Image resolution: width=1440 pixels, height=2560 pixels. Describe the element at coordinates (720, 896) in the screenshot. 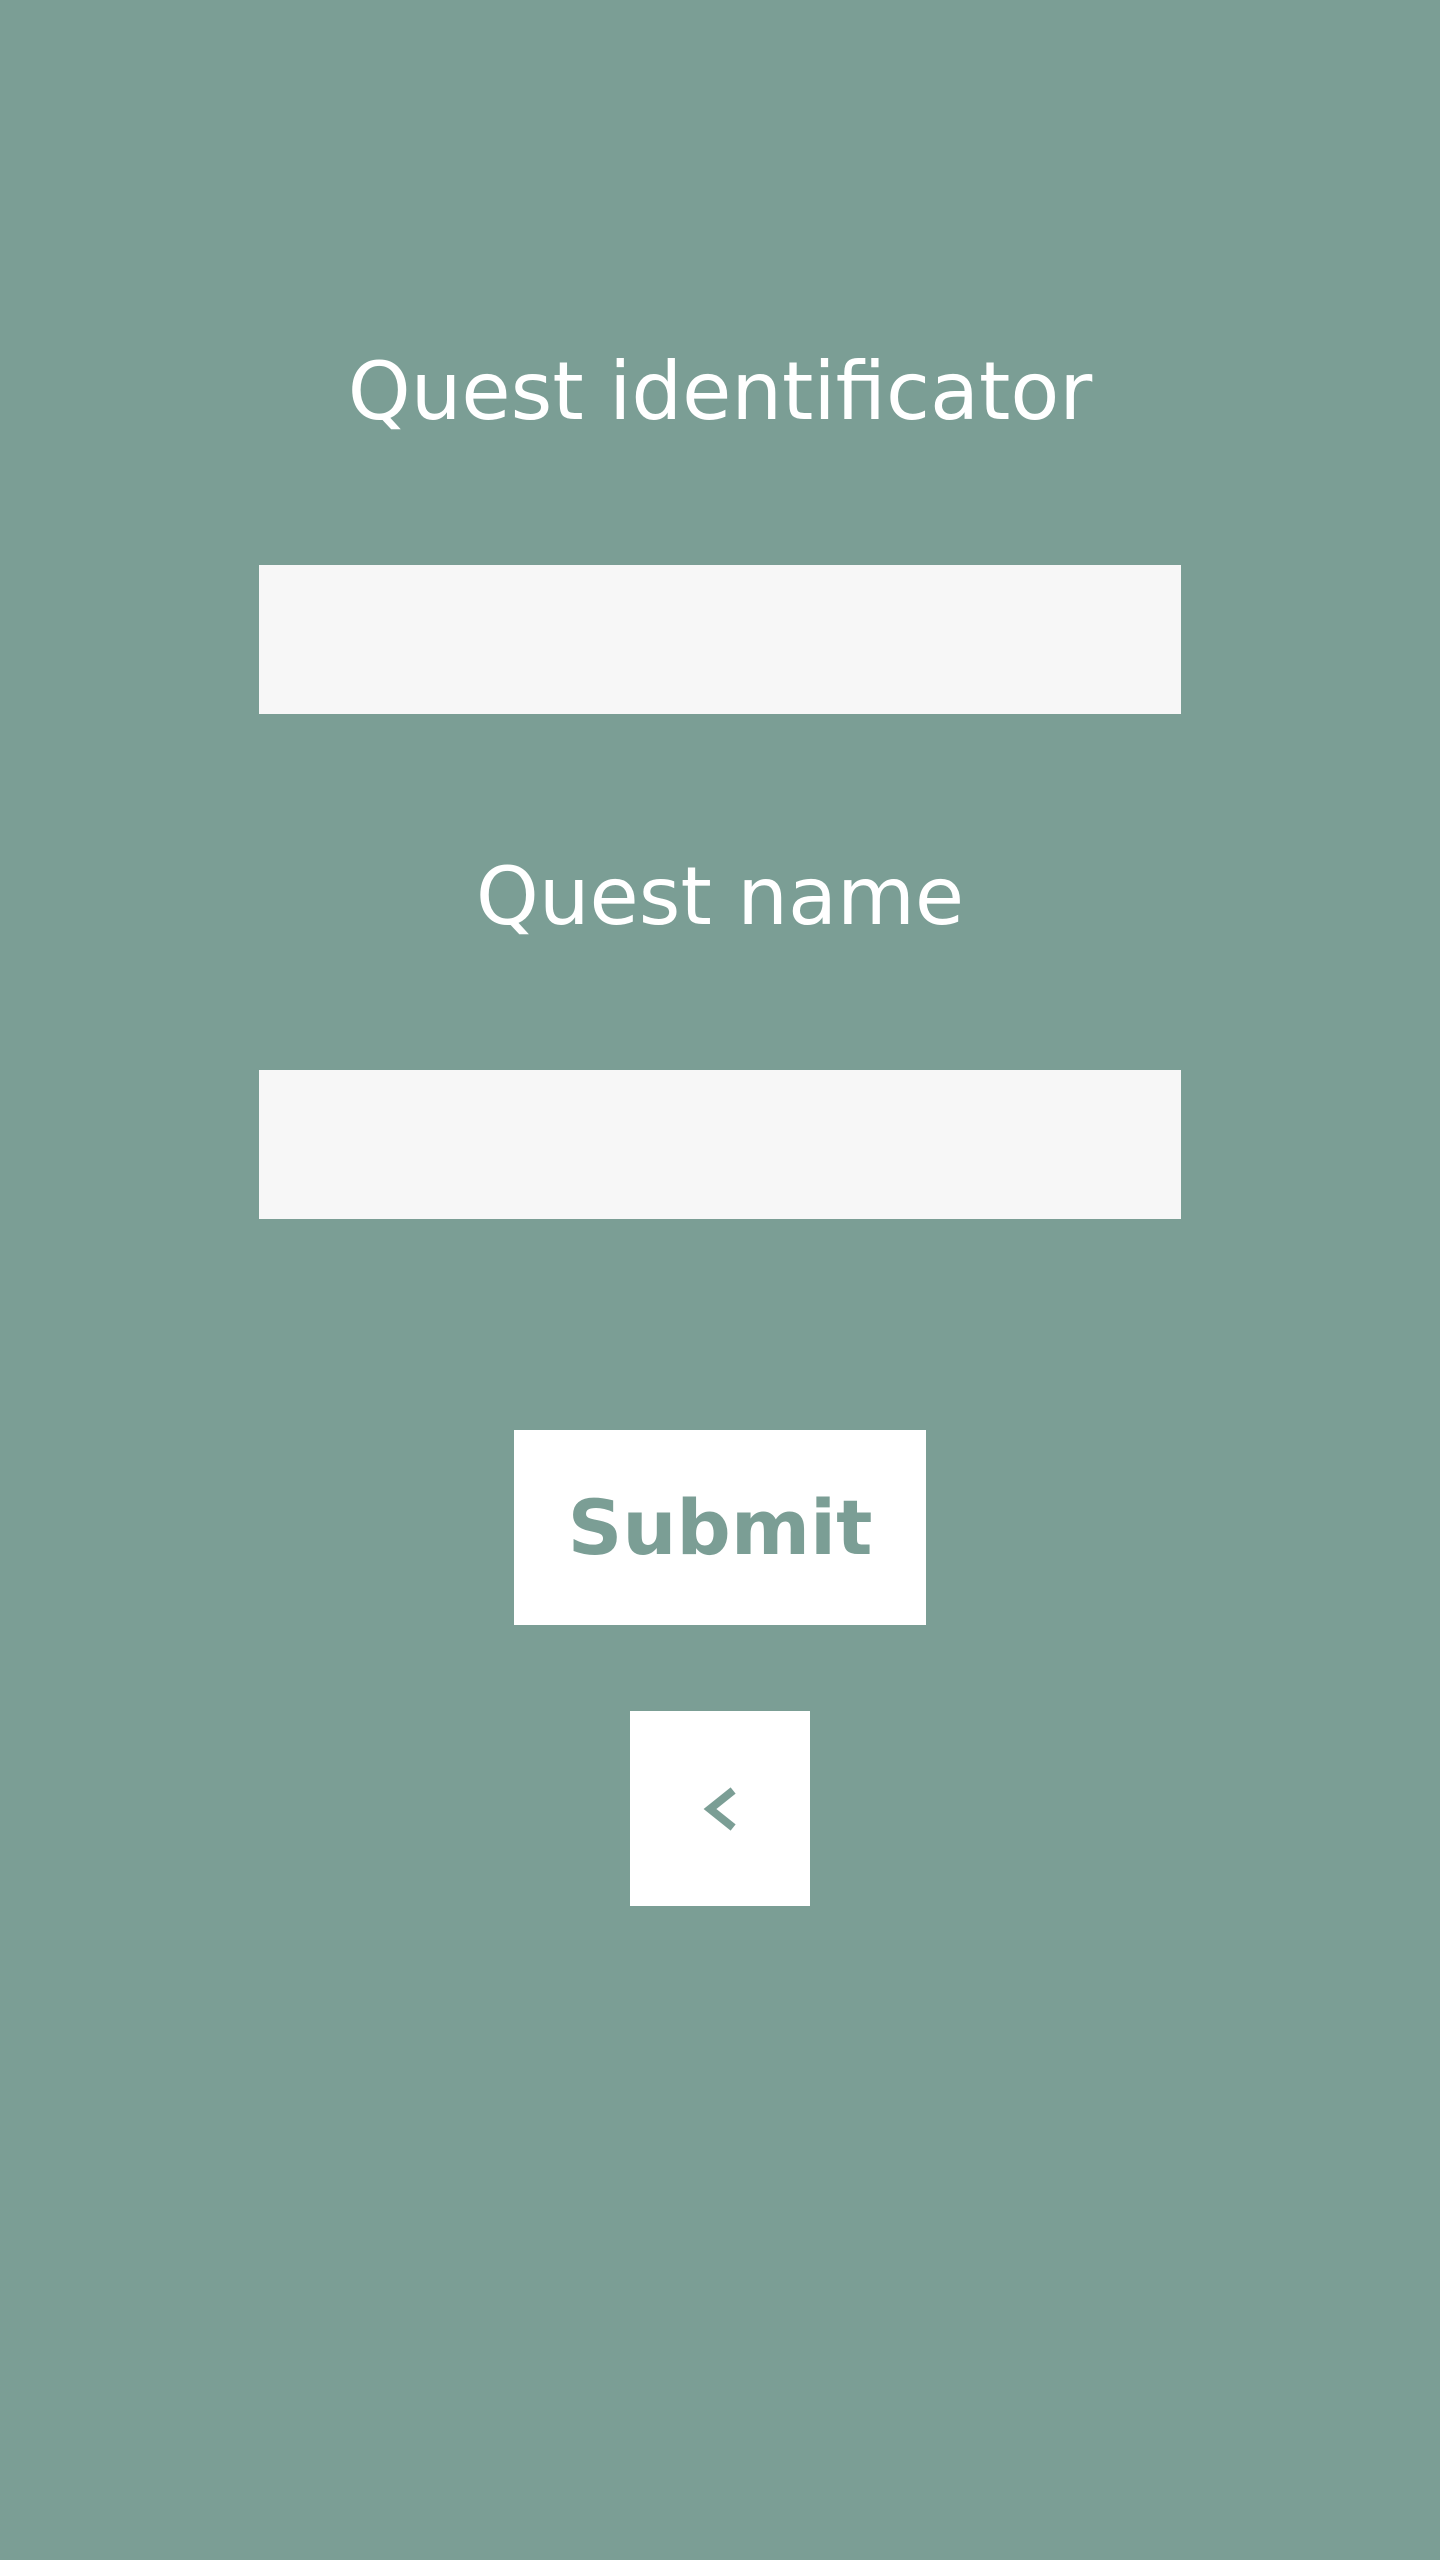

I see `quest-name-label: Quest name` at that location.